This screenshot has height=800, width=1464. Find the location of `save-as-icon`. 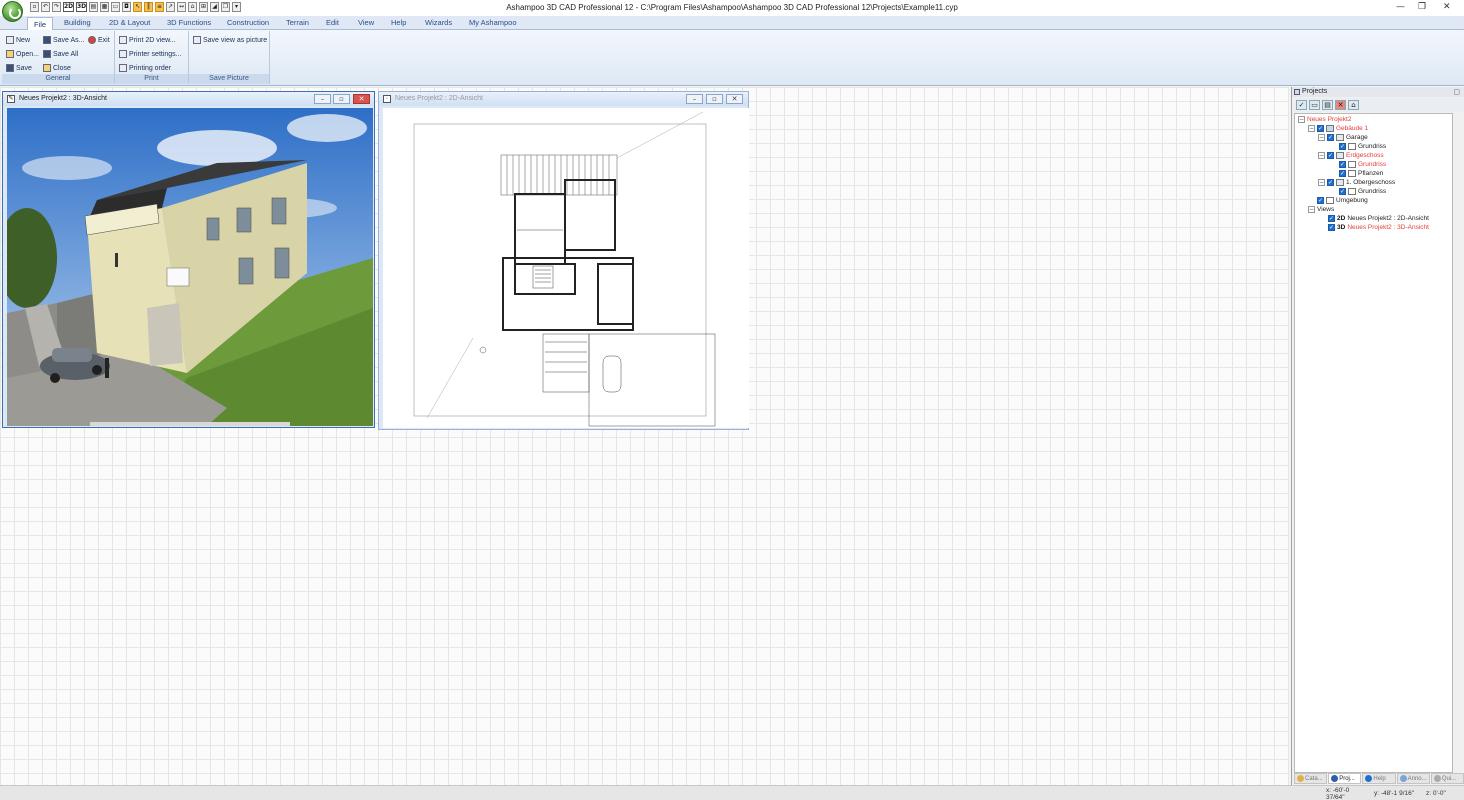

save-as-icon is located at coordinates (47, 40).